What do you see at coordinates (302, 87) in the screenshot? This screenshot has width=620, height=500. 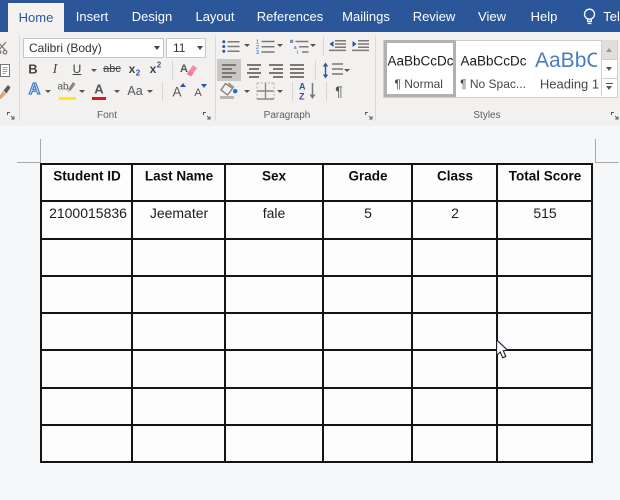 I see `svg-text: A` at bounding box center [302, 87].